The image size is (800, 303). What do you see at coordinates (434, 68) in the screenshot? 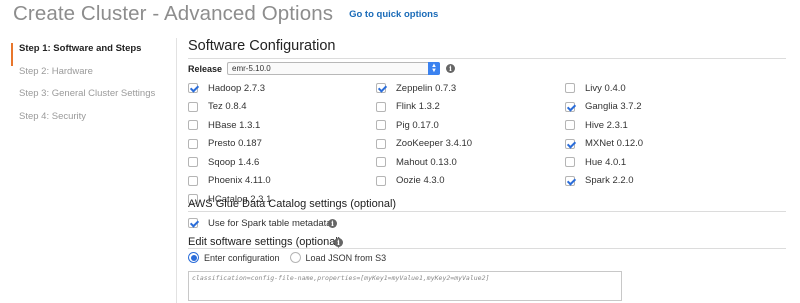
I see `select-arrows-icon: ▲ ▼` at bounding box center [434, 68].